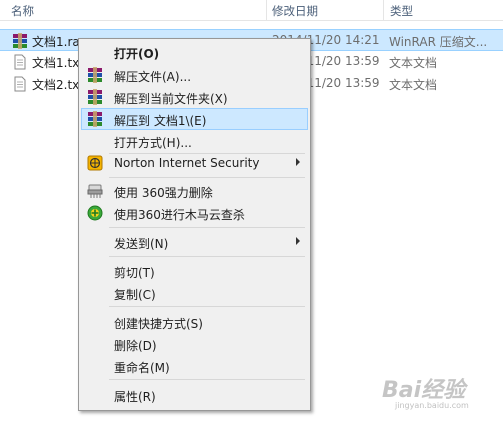  What do you see at coordinates (22, 11) in the screenshot?
I see `column-name-header: 名称` at bounding box center [22, 11].